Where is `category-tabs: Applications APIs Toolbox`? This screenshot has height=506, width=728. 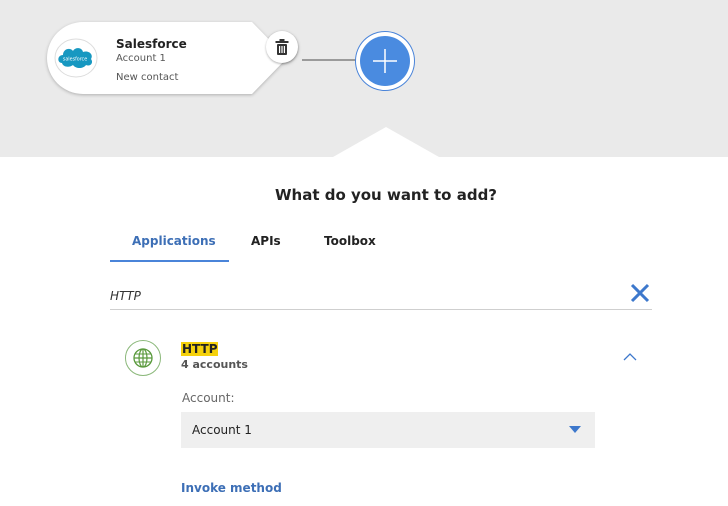 category-tabs: Applications APIs Toolbox is located at coordinates (380, 248).